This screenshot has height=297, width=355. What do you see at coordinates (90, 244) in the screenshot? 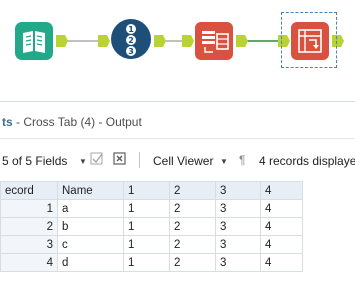
I see `table-cell: c` at bounding box center [90, 244].